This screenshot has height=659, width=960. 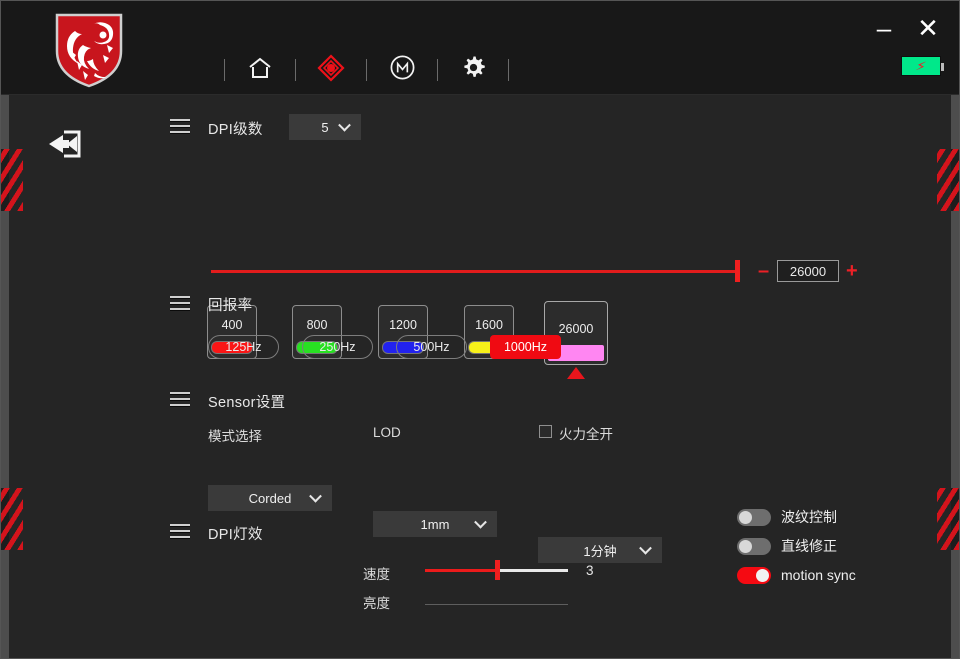 I want to click on battery-status-icon: ⚡, so click(x=922, y=66).